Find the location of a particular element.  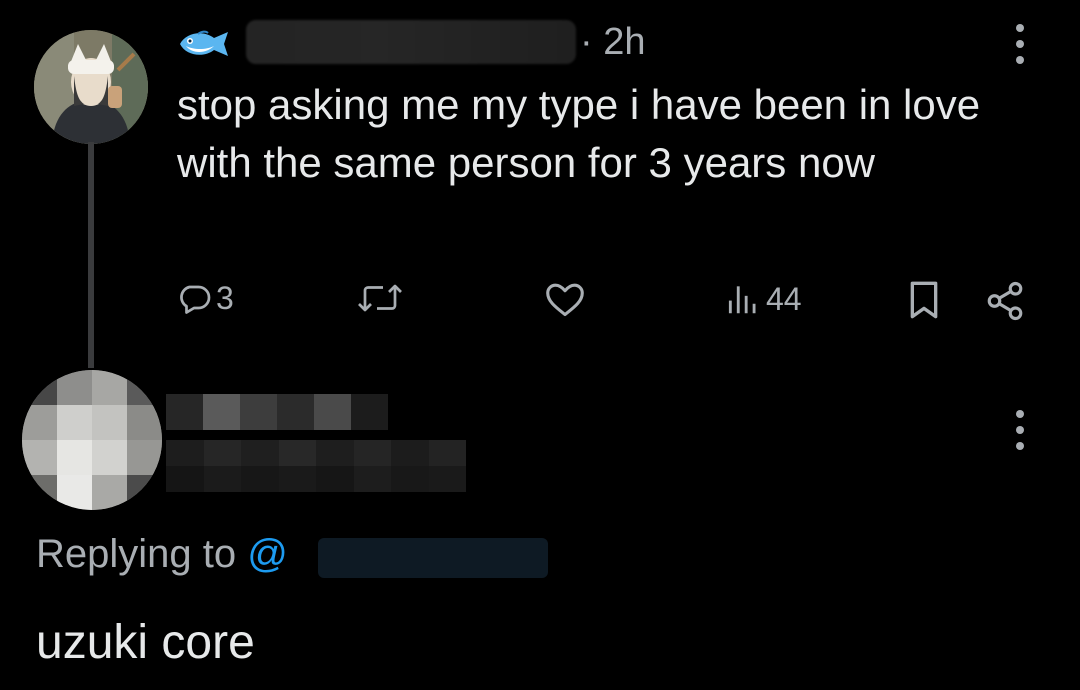

reply-button: 3 is located at coordinates (205, 298).